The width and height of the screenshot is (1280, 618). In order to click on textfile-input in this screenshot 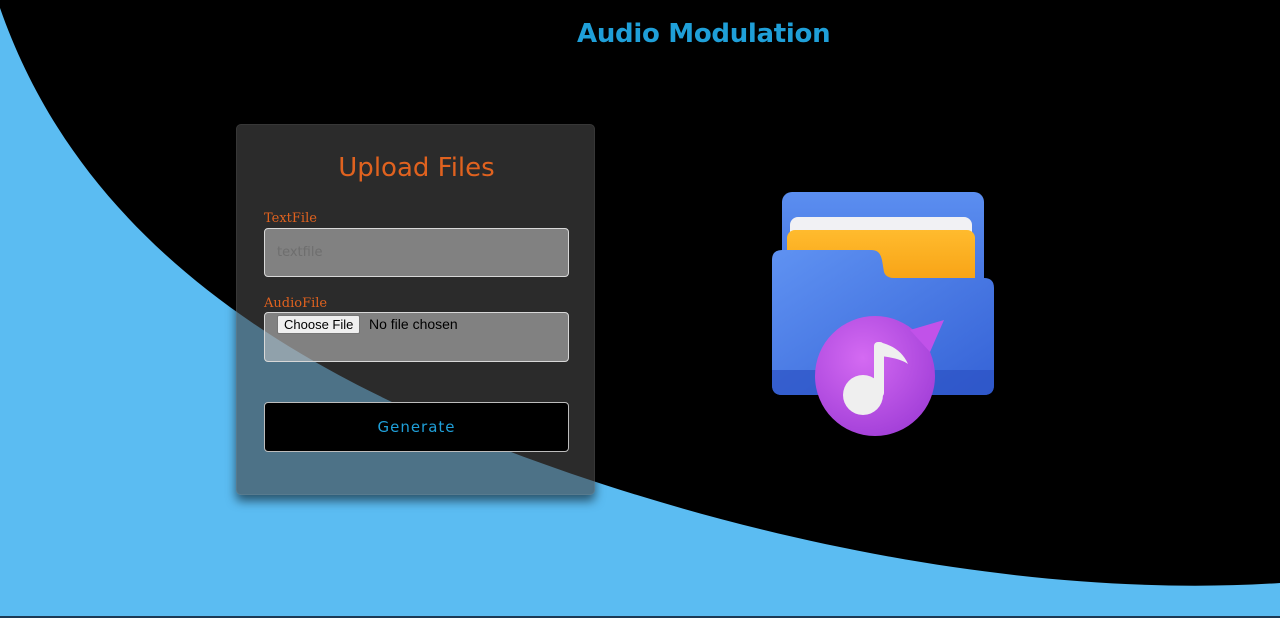, I will do `click(416, 252)`.